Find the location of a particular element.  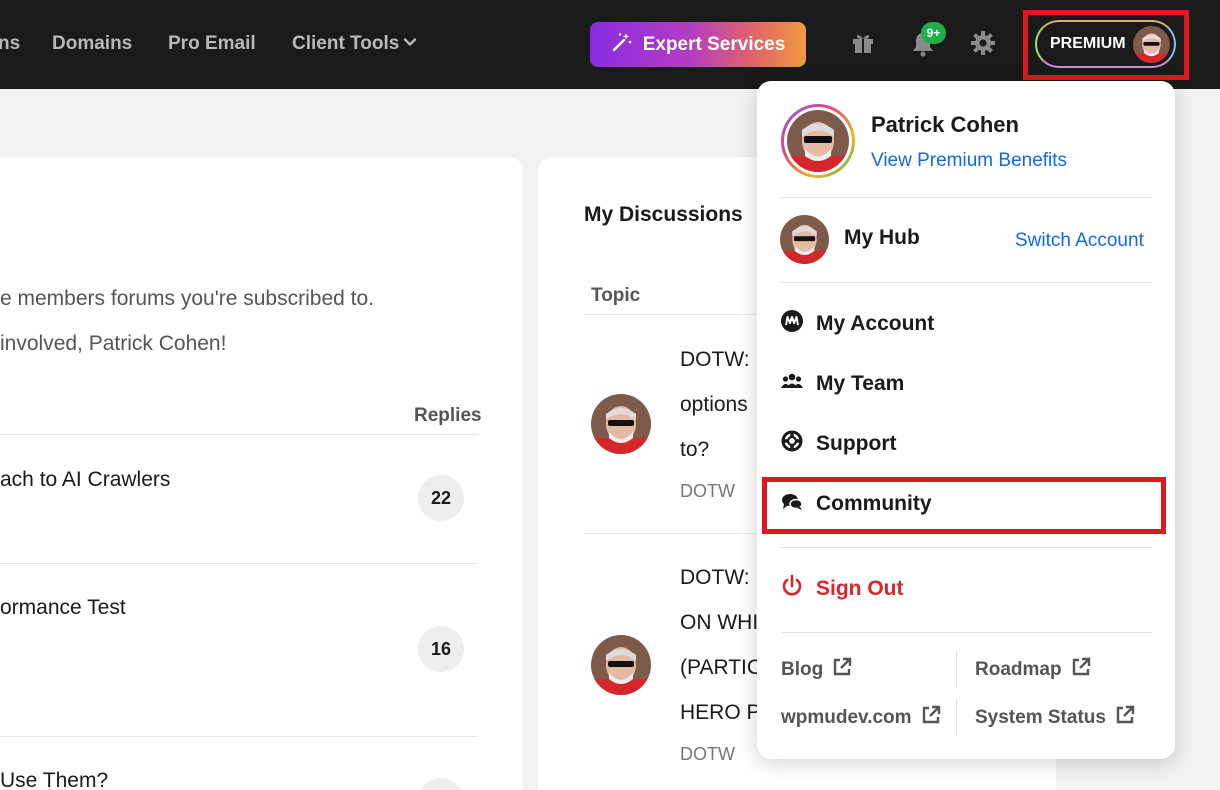

blog-link: Blog is located at coordinates (817, 670).